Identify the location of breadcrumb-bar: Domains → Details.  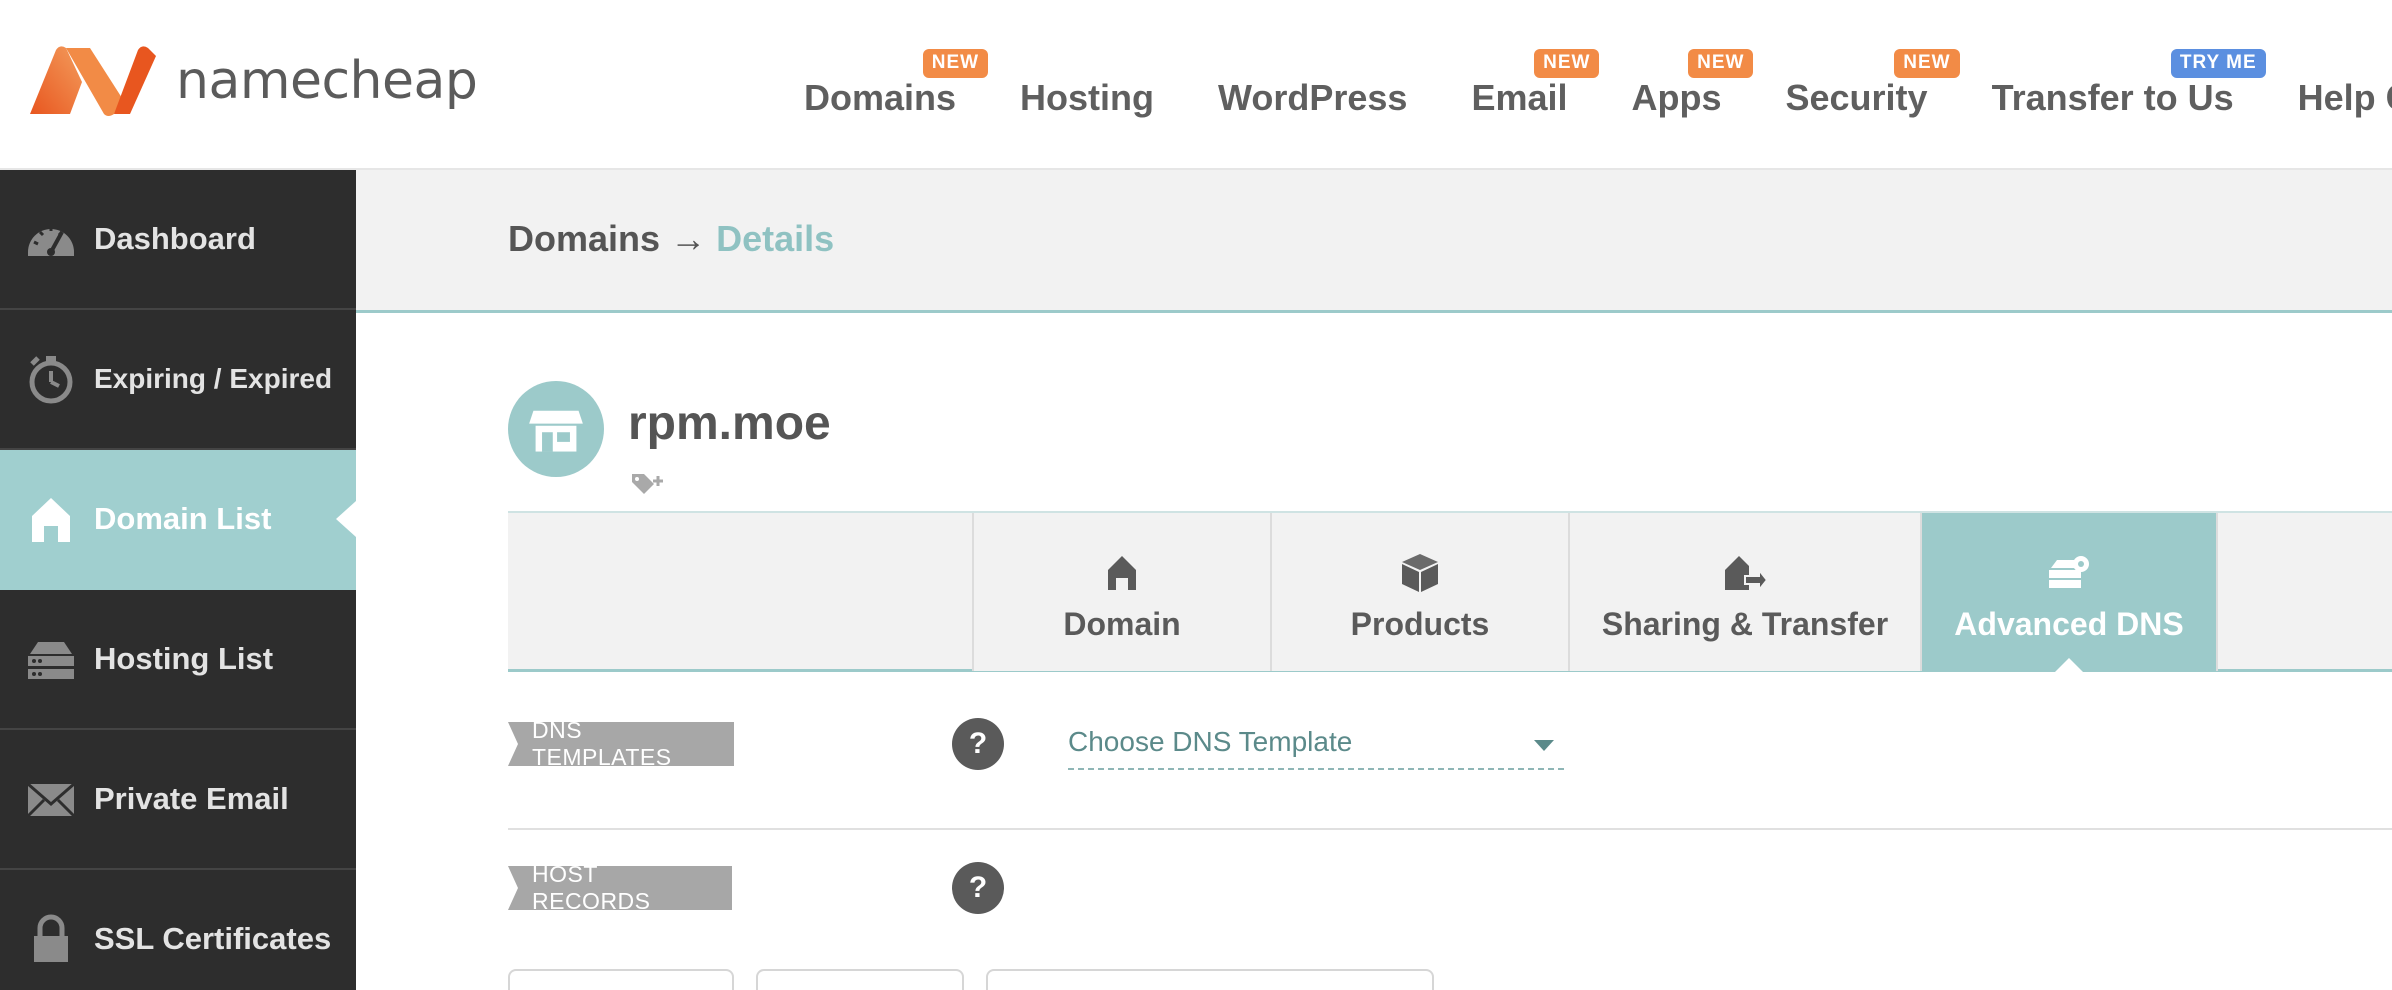
(1374, 241).